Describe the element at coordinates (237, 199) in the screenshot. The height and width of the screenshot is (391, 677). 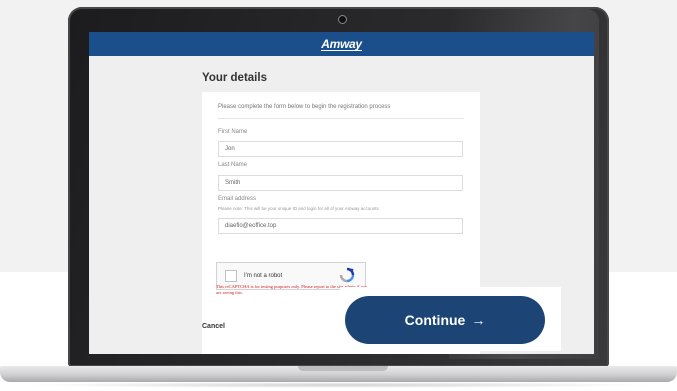
I see `email-label: Email address` at that location.